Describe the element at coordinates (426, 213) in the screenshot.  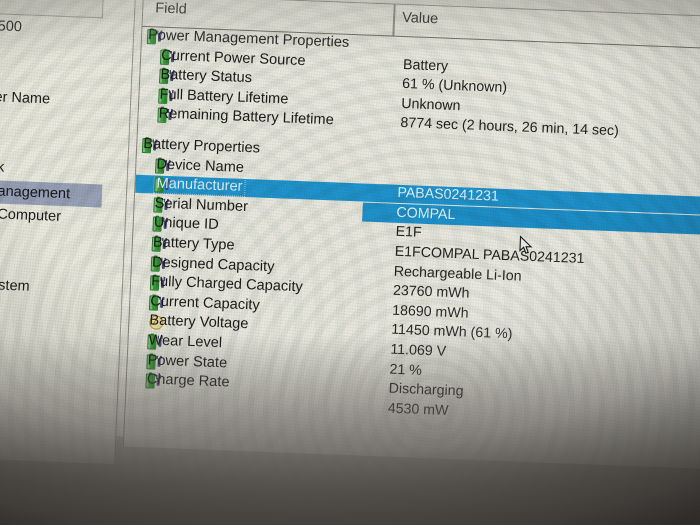
I see `tree-row-value: COMPAL` at that location.